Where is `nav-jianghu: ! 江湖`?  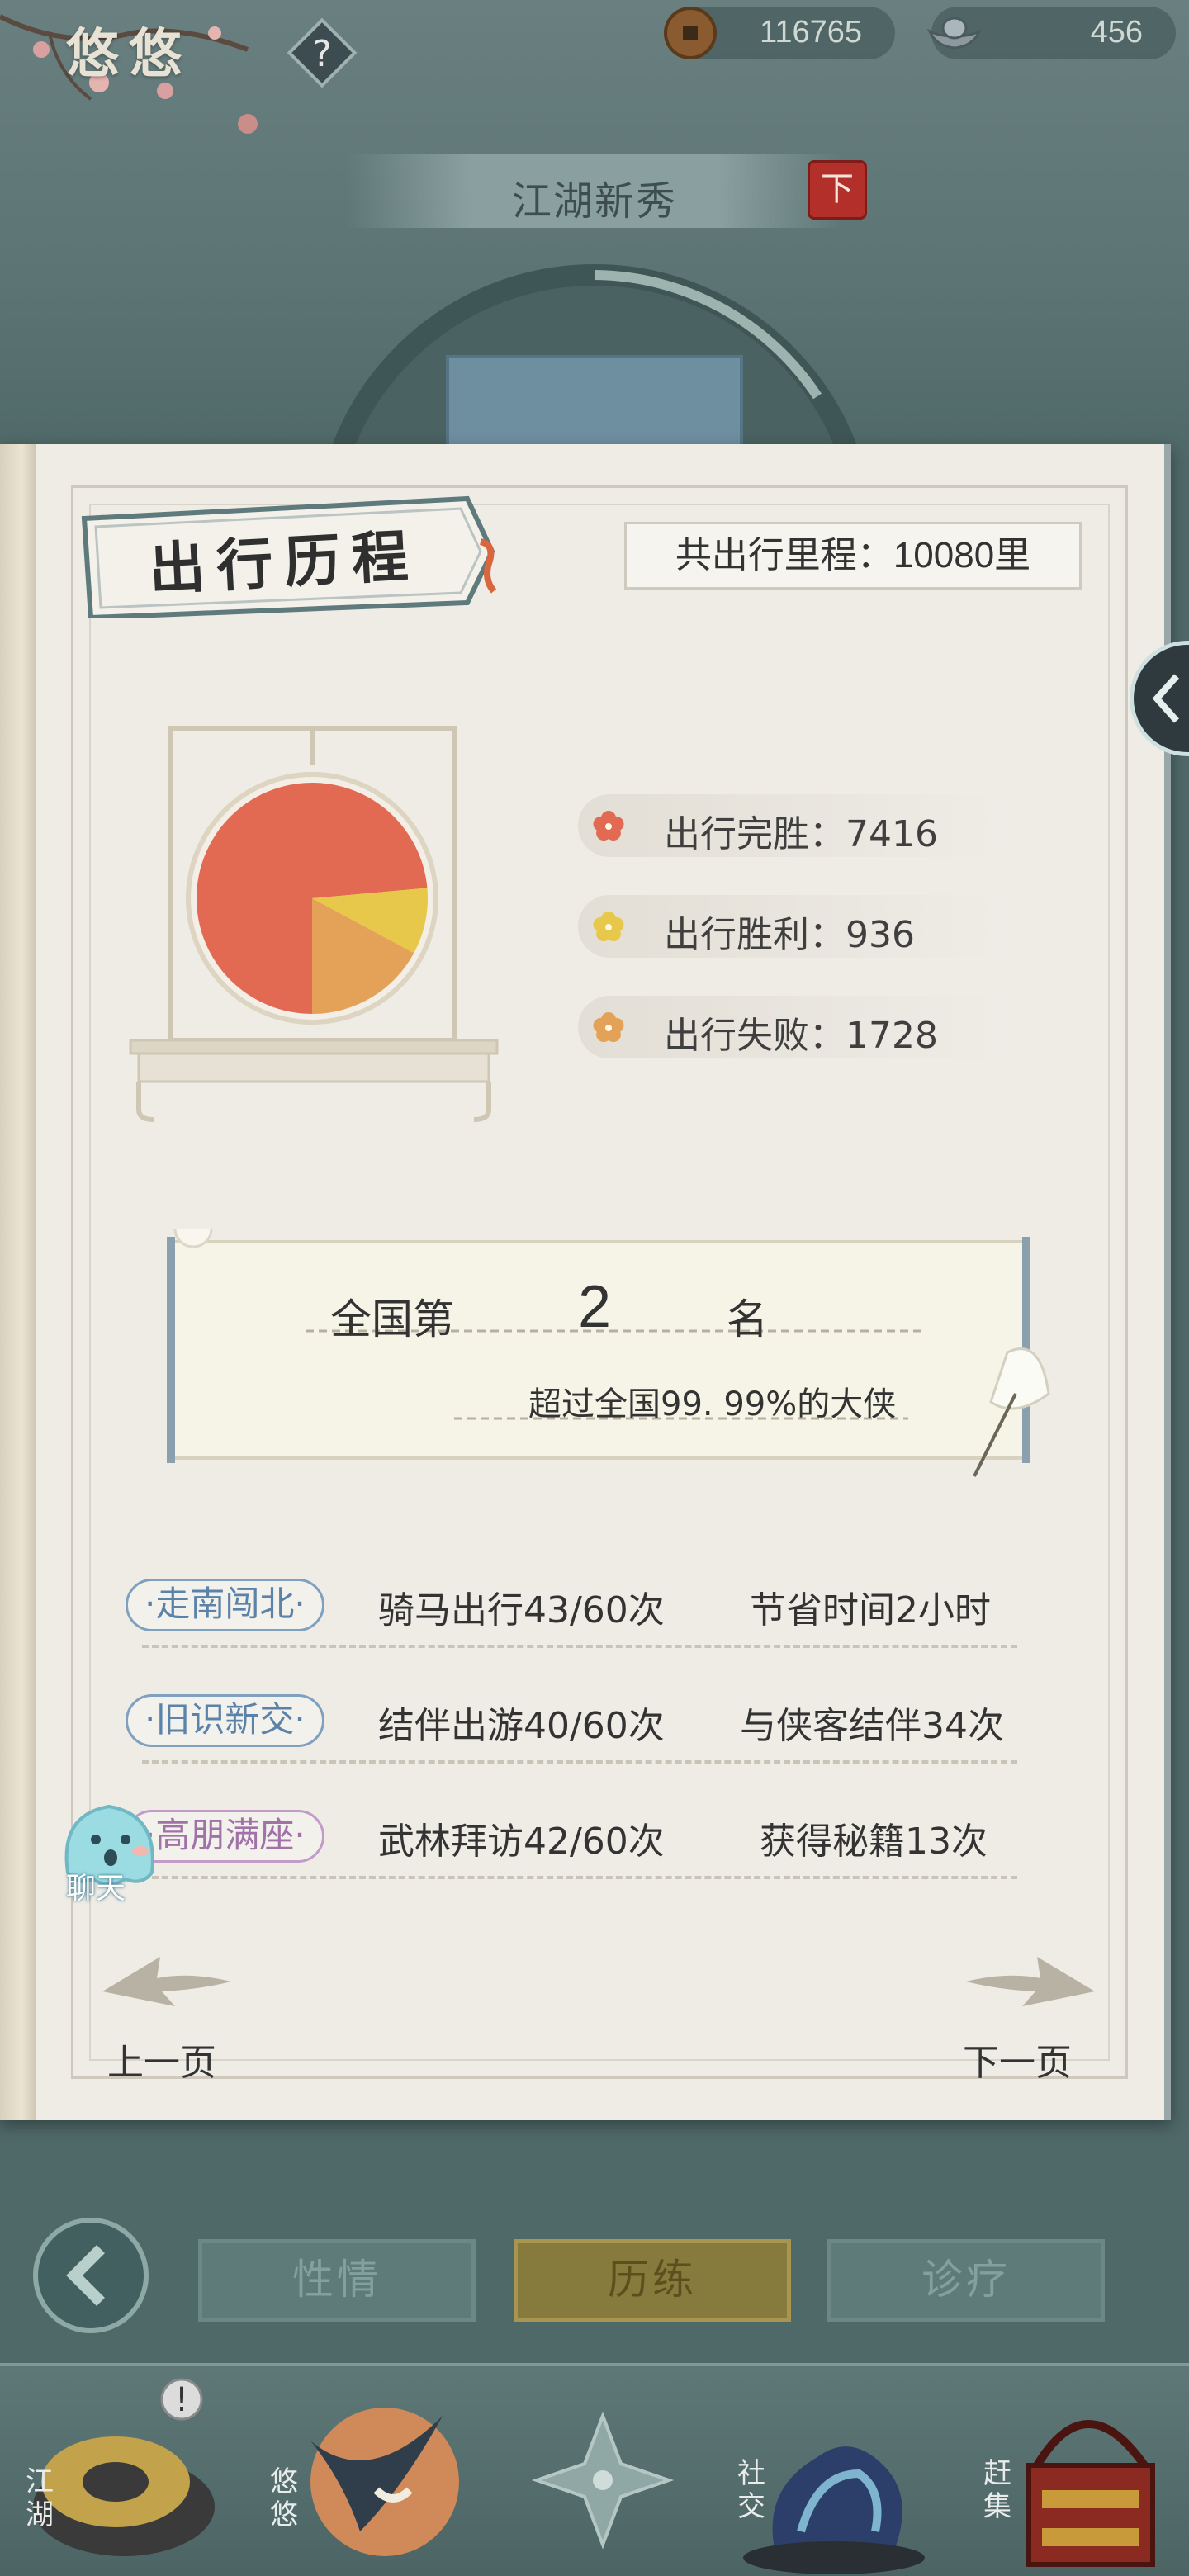 nav-jianghu: ! 江湖 is located at coordinates (124, 2471).